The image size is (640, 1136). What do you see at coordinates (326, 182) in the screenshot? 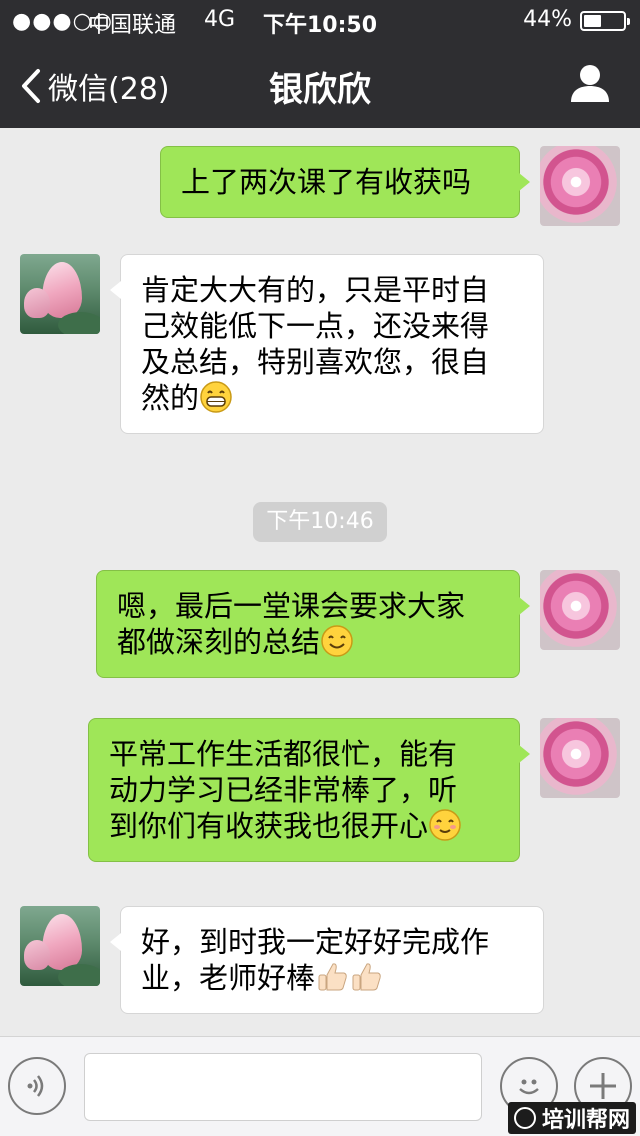
I see `message-text: 上了两次课了有收获吗` at bounding box center [326, 182].